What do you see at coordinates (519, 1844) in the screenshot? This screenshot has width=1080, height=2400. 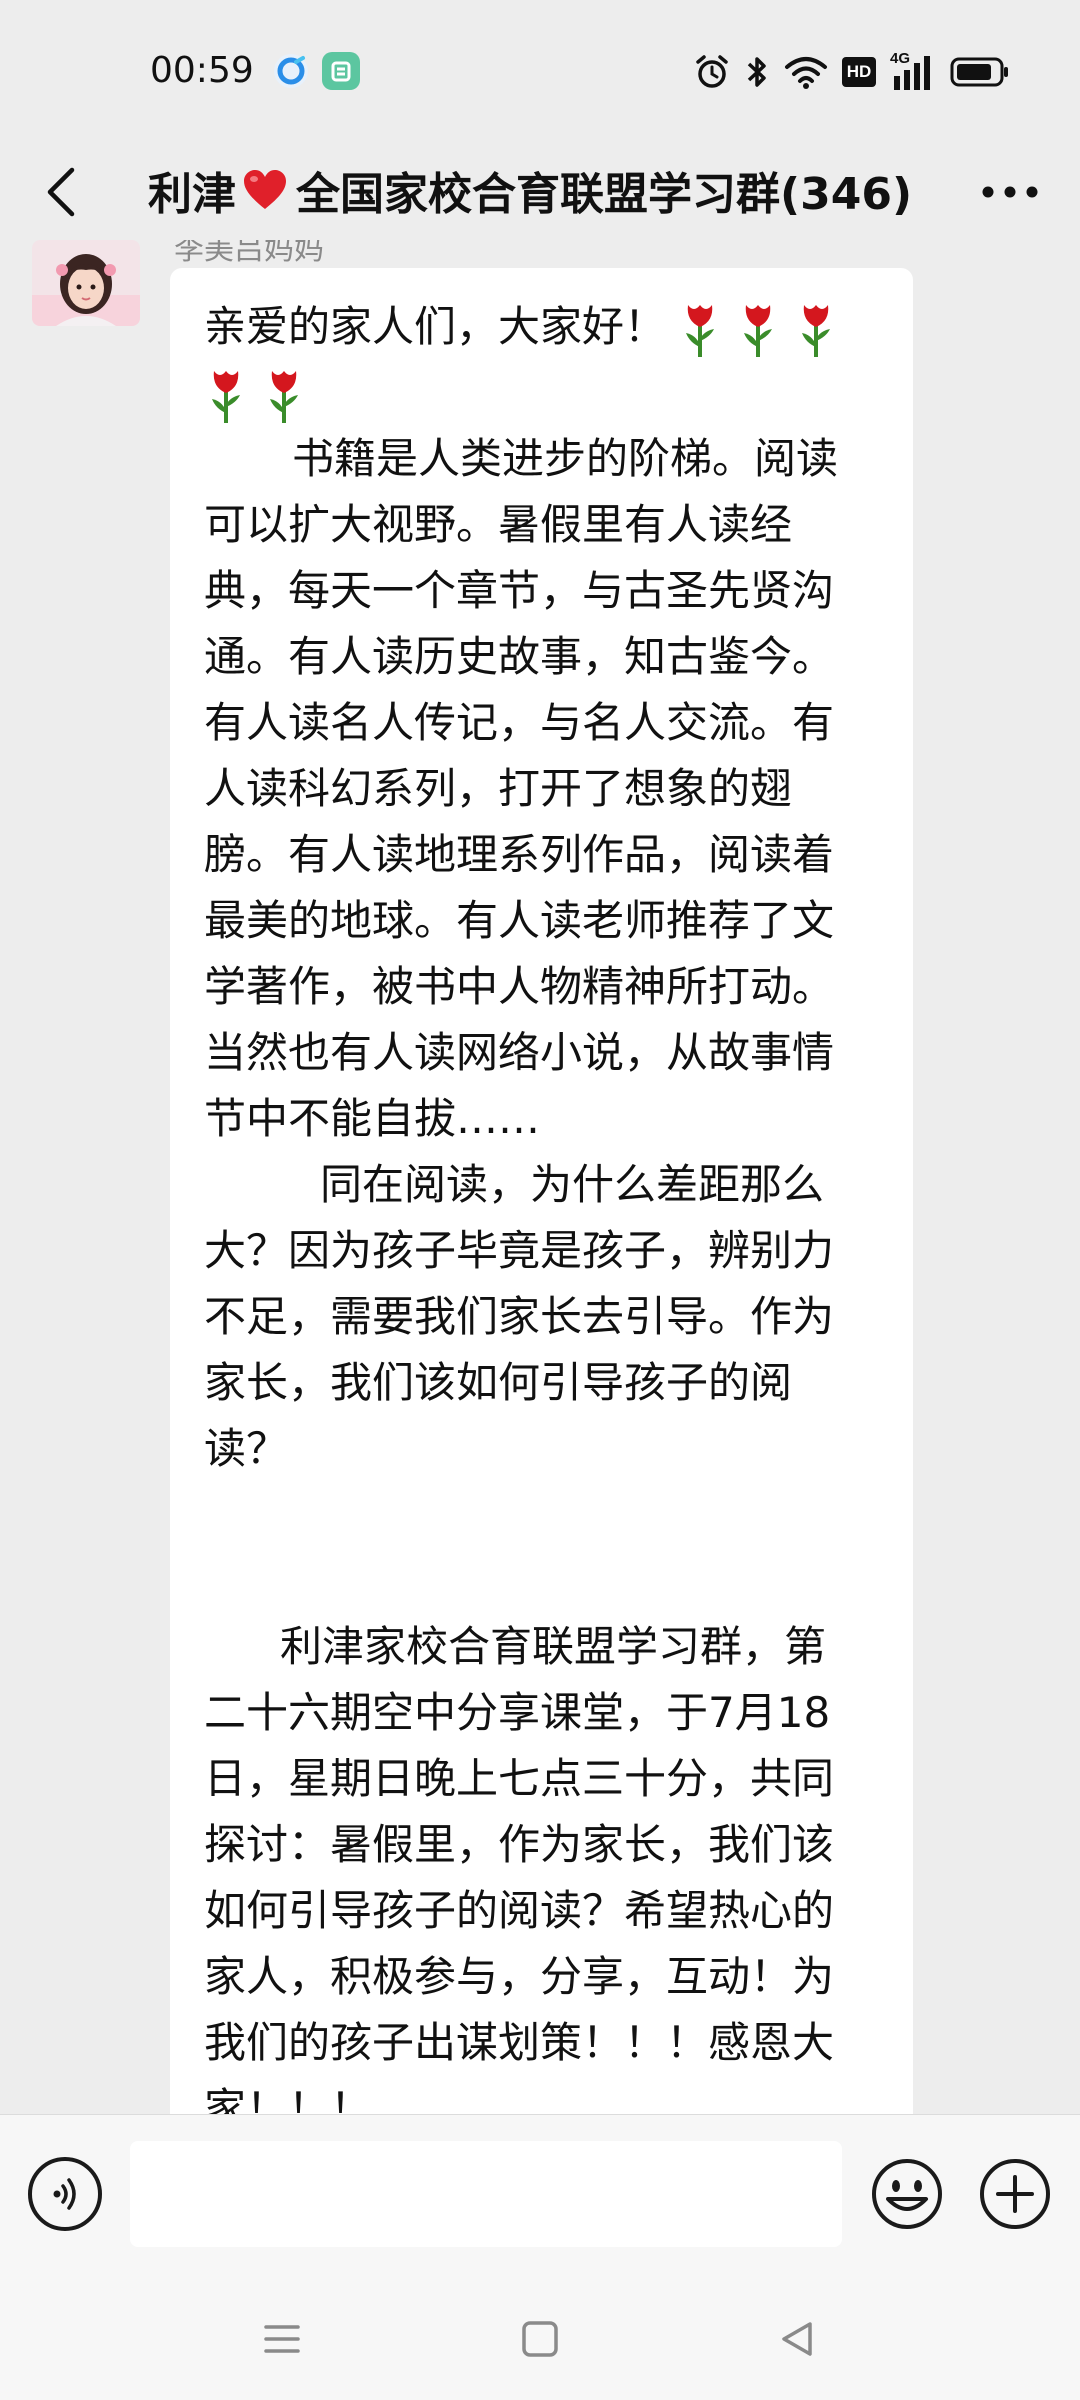 I see `message-line: 探讨：暑假里，作为家长，我们该` at bounding box center [519, 1844].